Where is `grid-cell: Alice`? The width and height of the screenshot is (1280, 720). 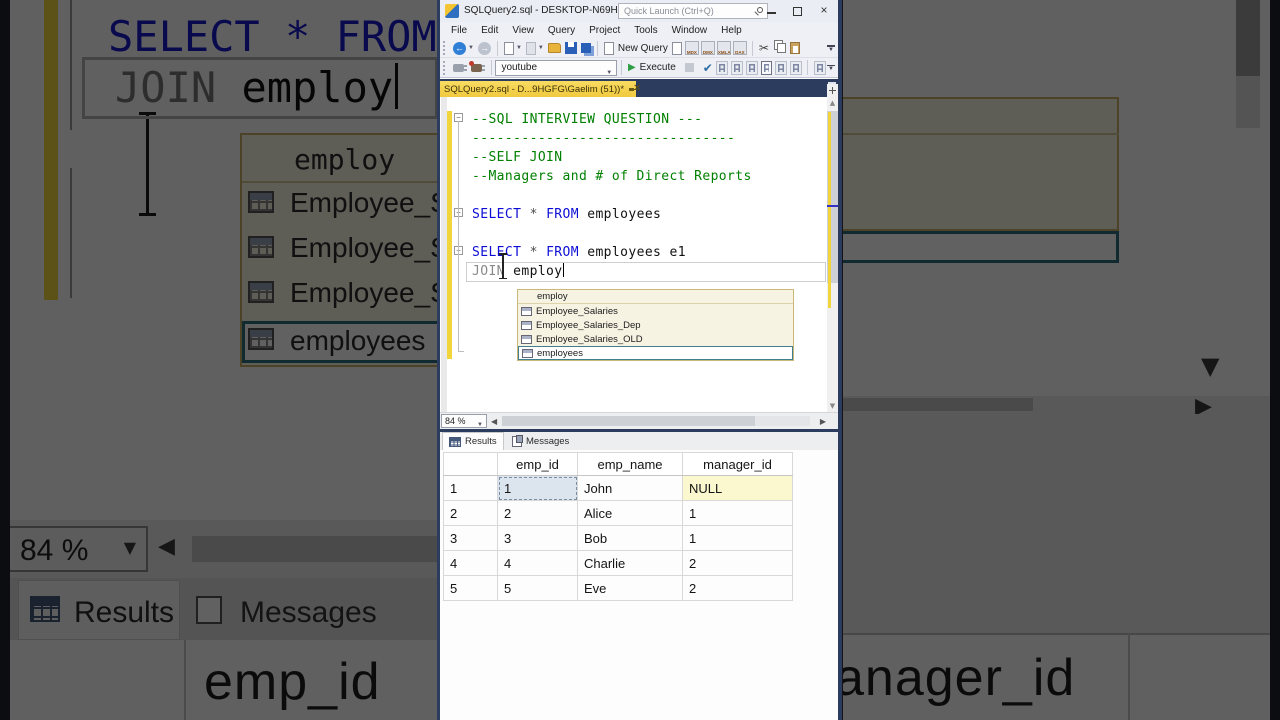 grid-cell: Alice is located at coordinates (630, 513).